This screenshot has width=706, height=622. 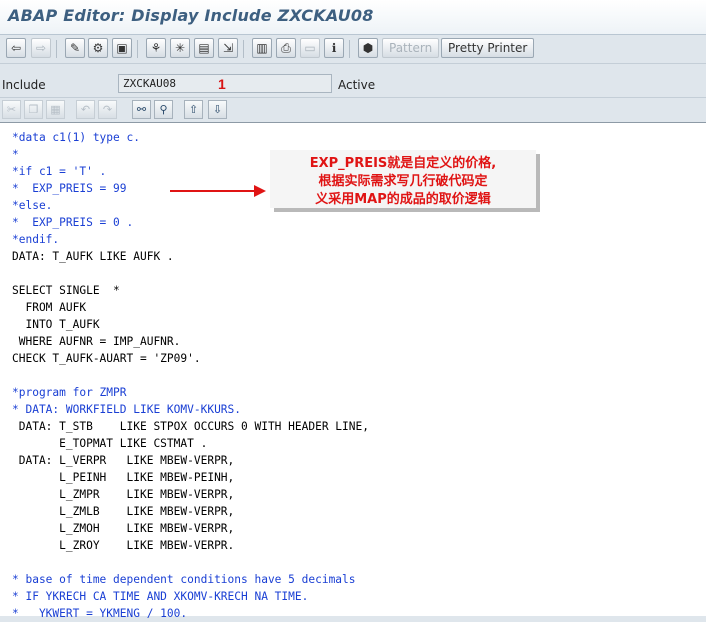 I want to click on activate-button: ⚘, so click(x=156, y=48).